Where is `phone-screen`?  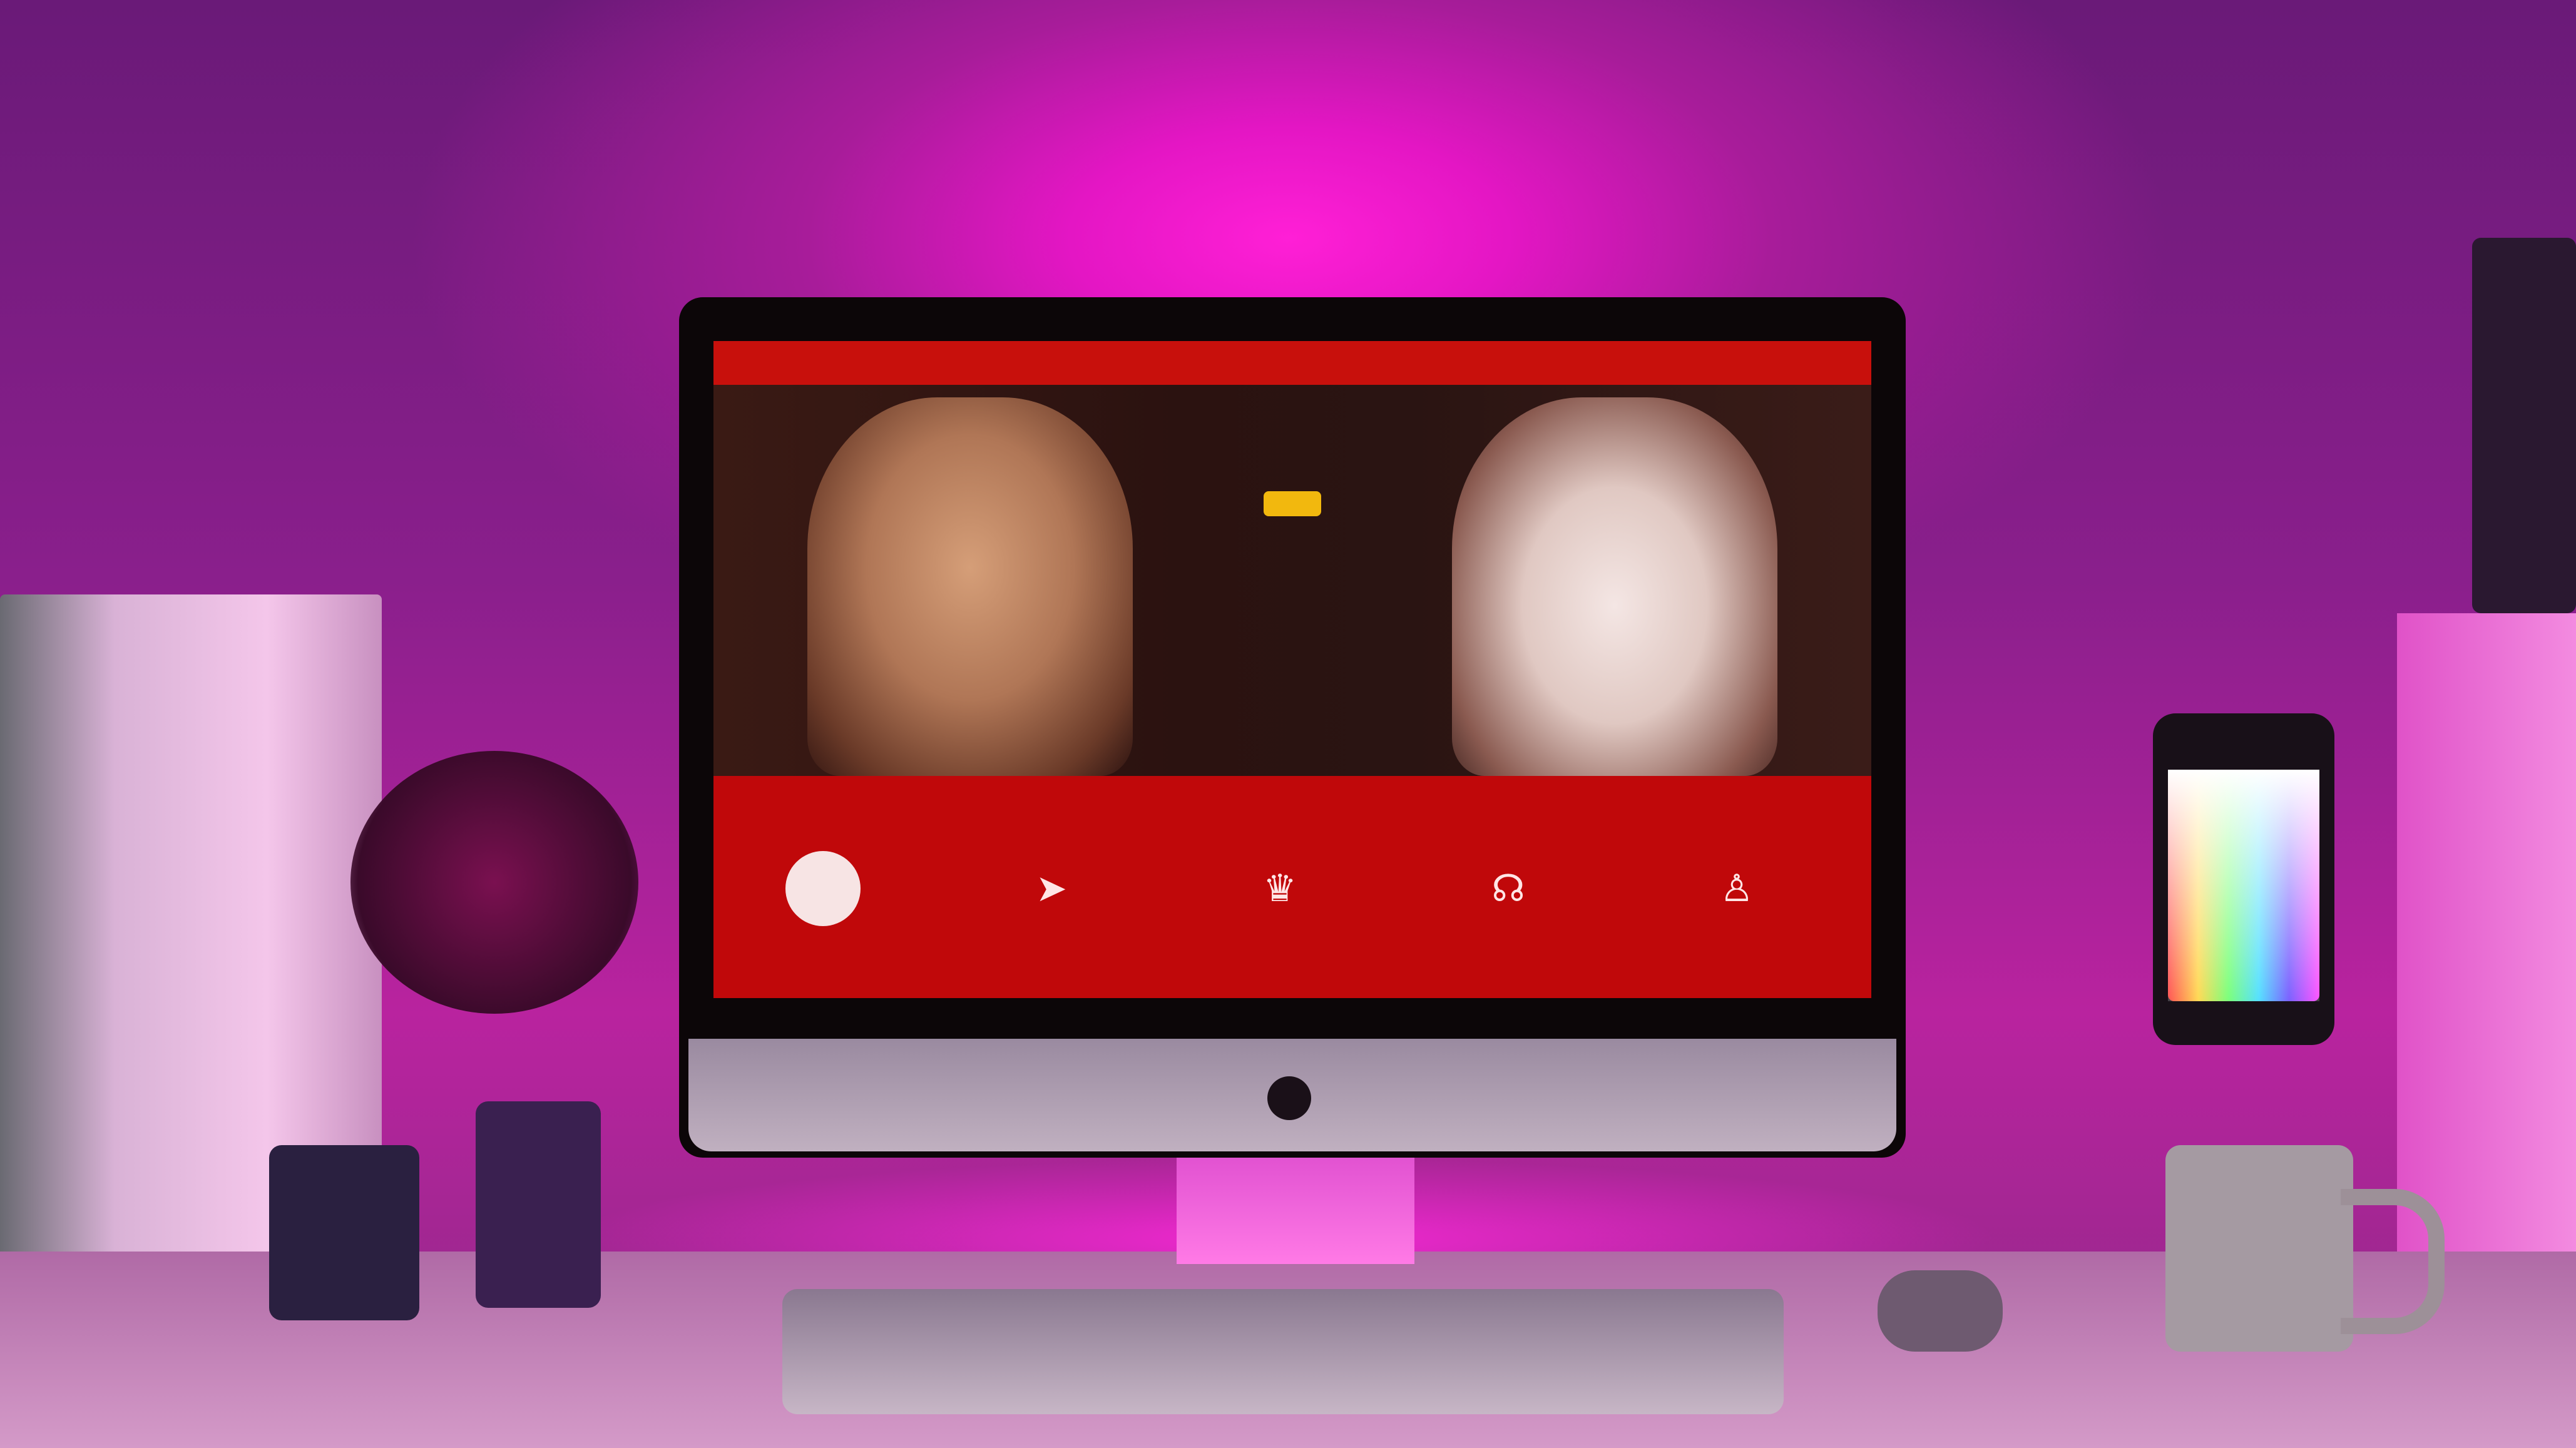 phone-screen is located at coordinates (2243, 886).